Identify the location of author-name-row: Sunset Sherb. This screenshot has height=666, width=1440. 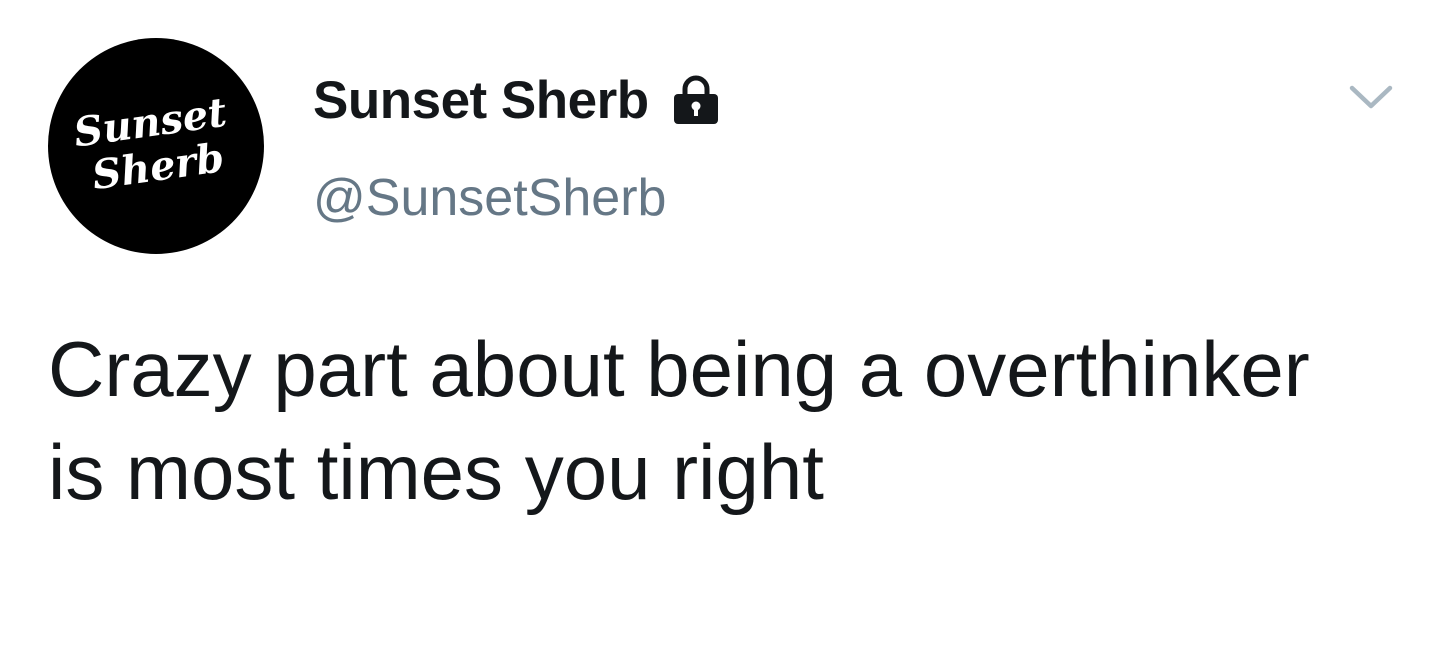
(518, 100).